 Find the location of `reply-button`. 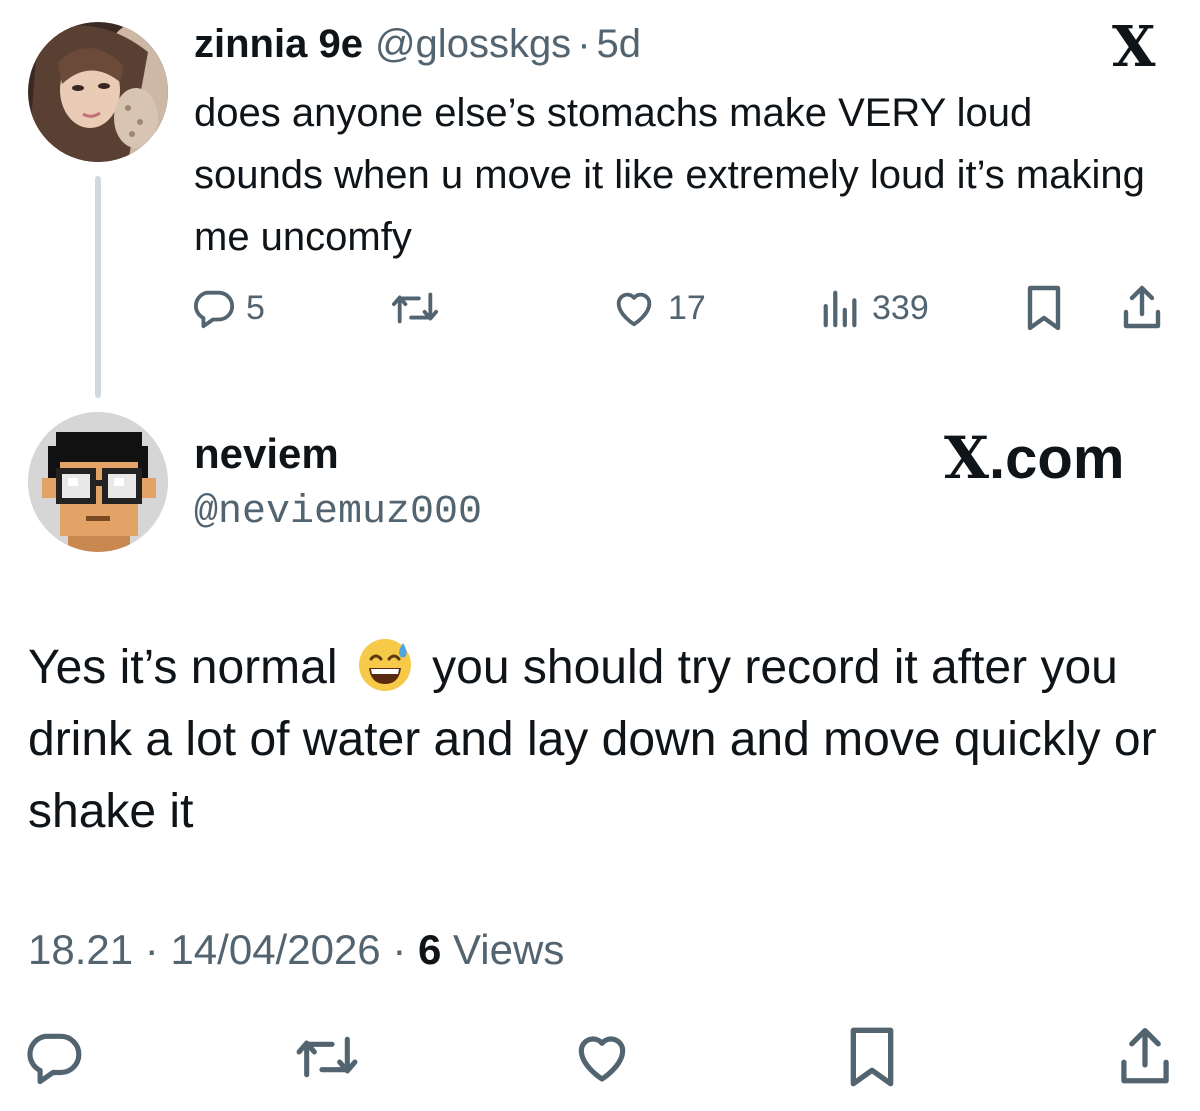

reply-button is located at coordinates (53, 1057).